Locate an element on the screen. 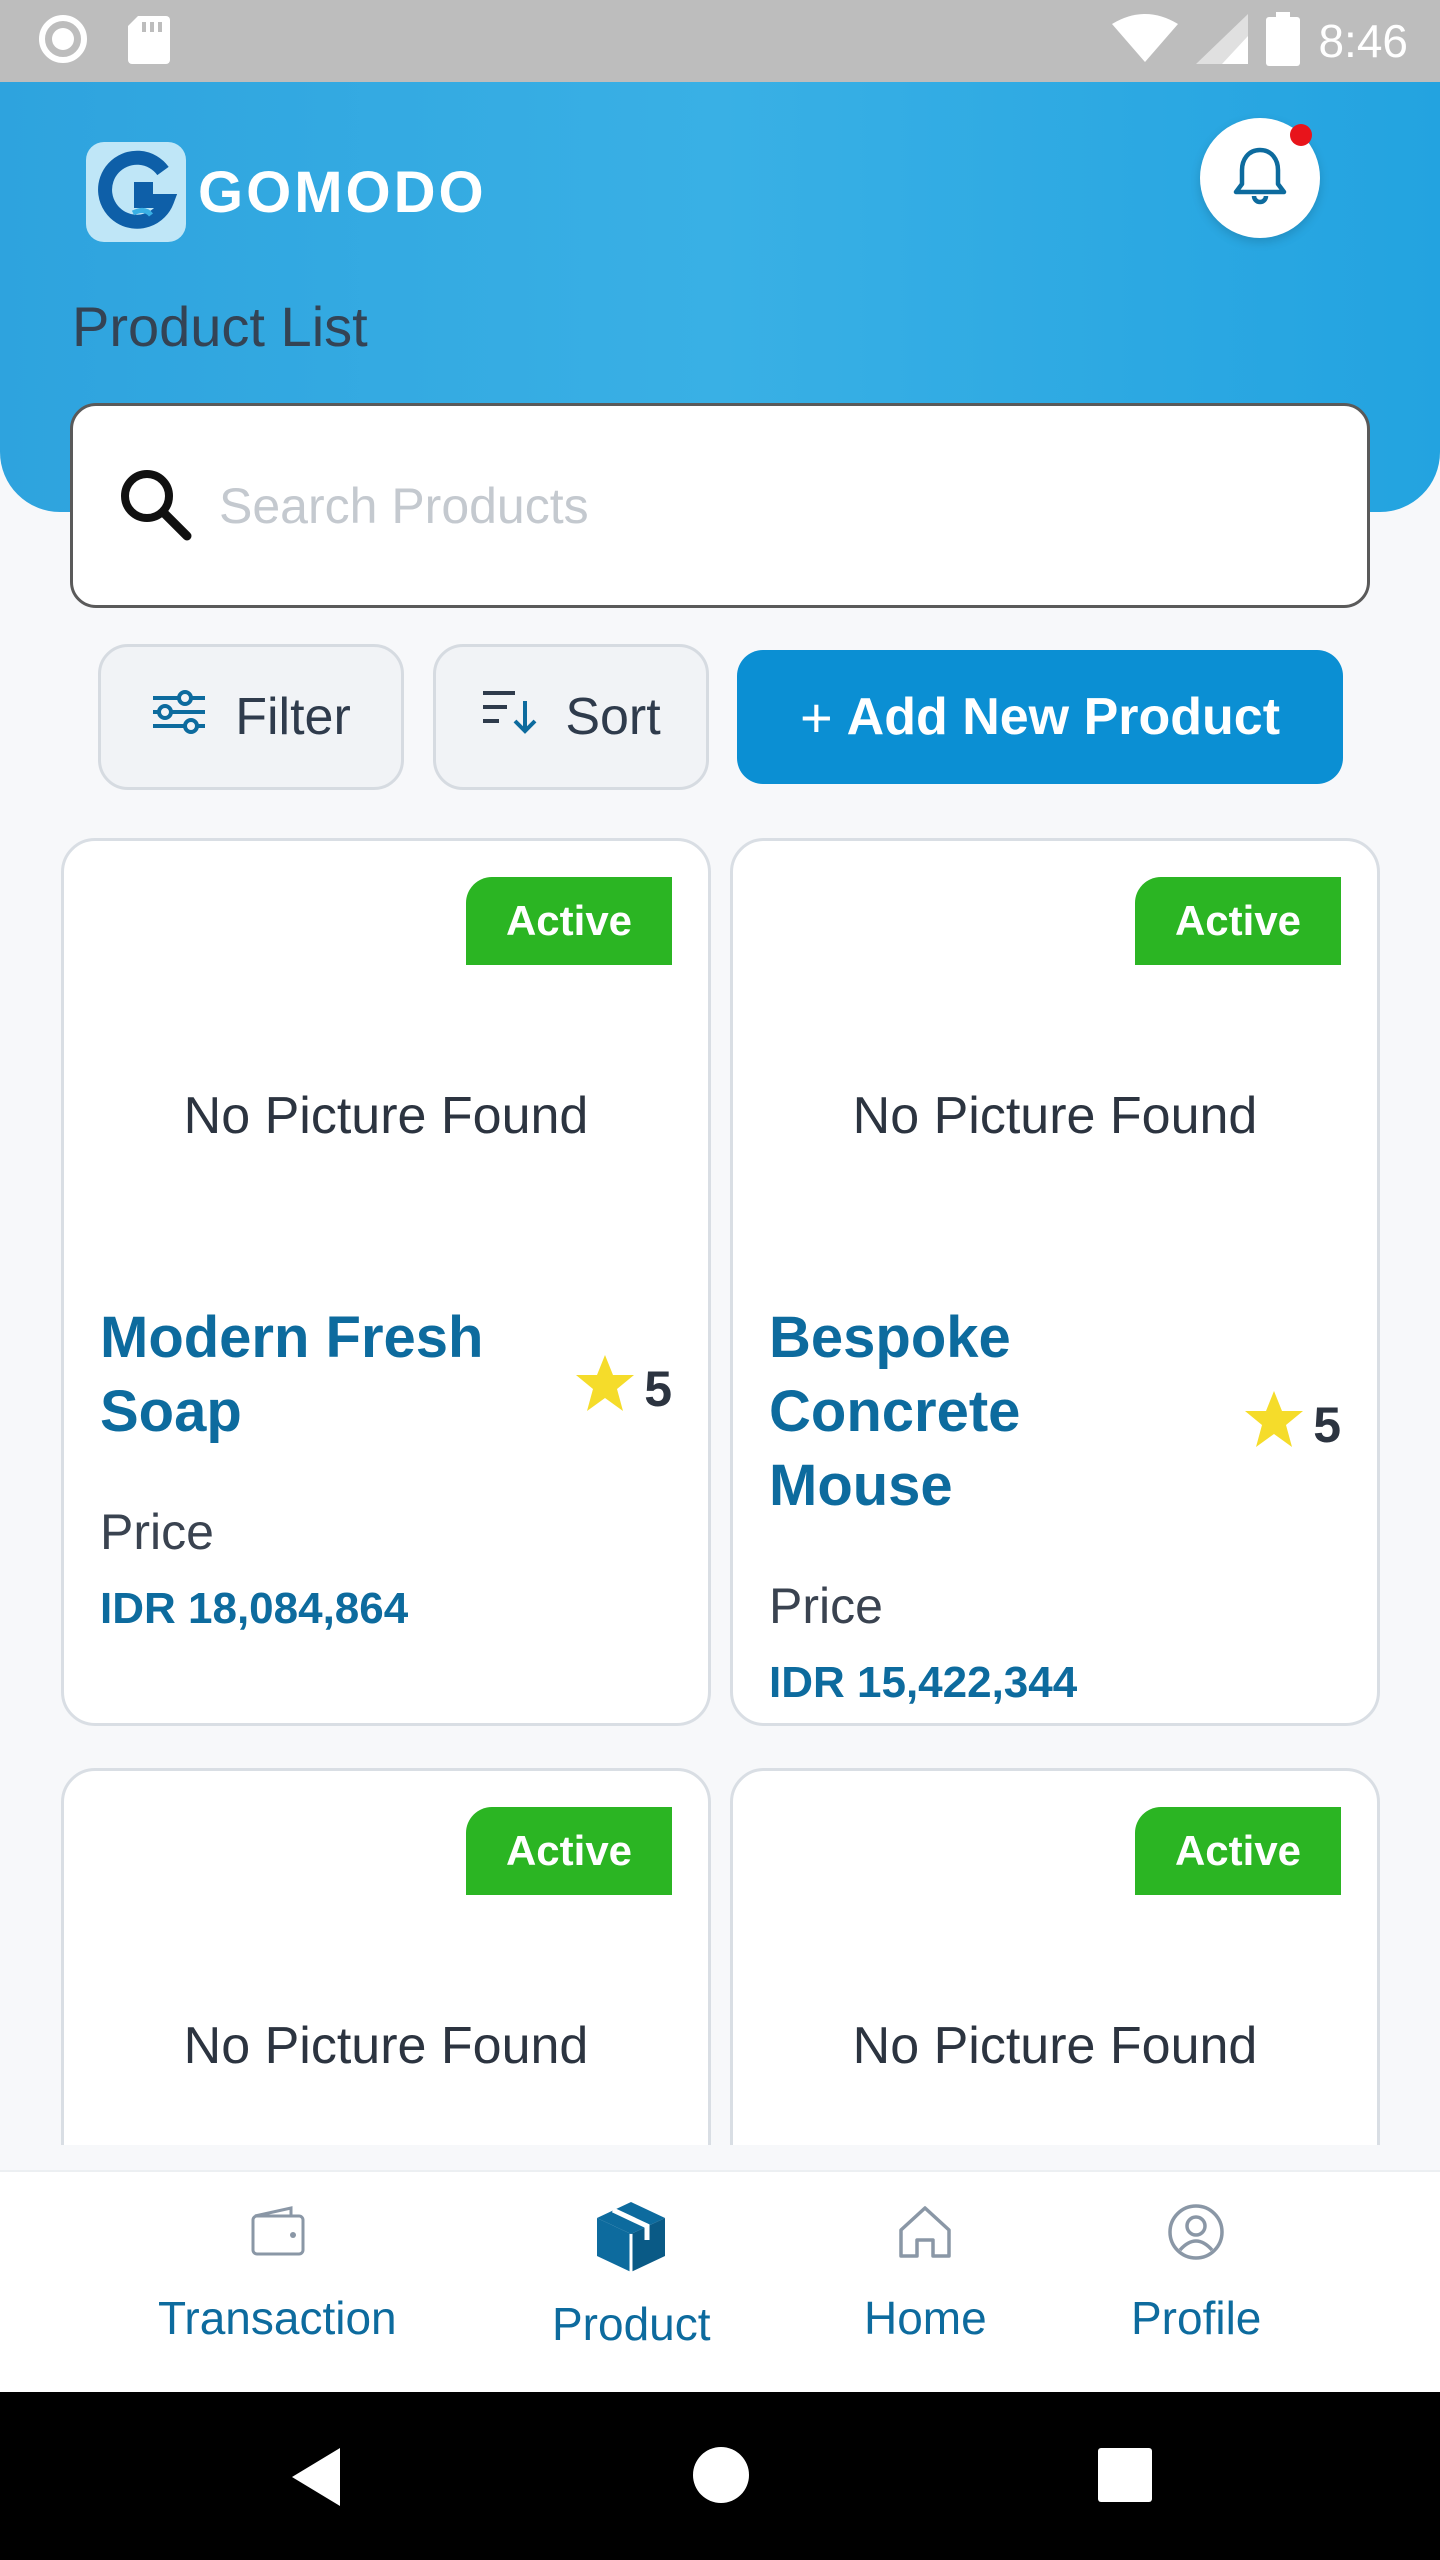 The width and height of the screenshot is (1440, 2560). recents-icon is located at coordinates (1125, 2477).